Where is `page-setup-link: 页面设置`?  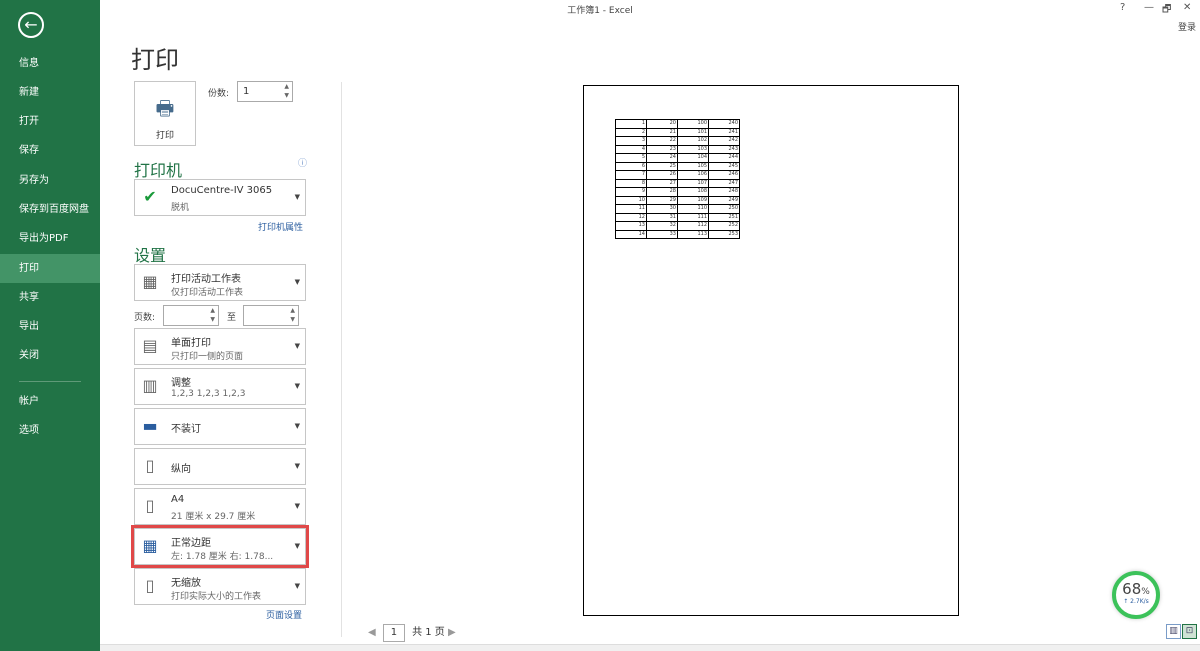 page-setup-link: 页面设置 is located at coordinates (284, 614).